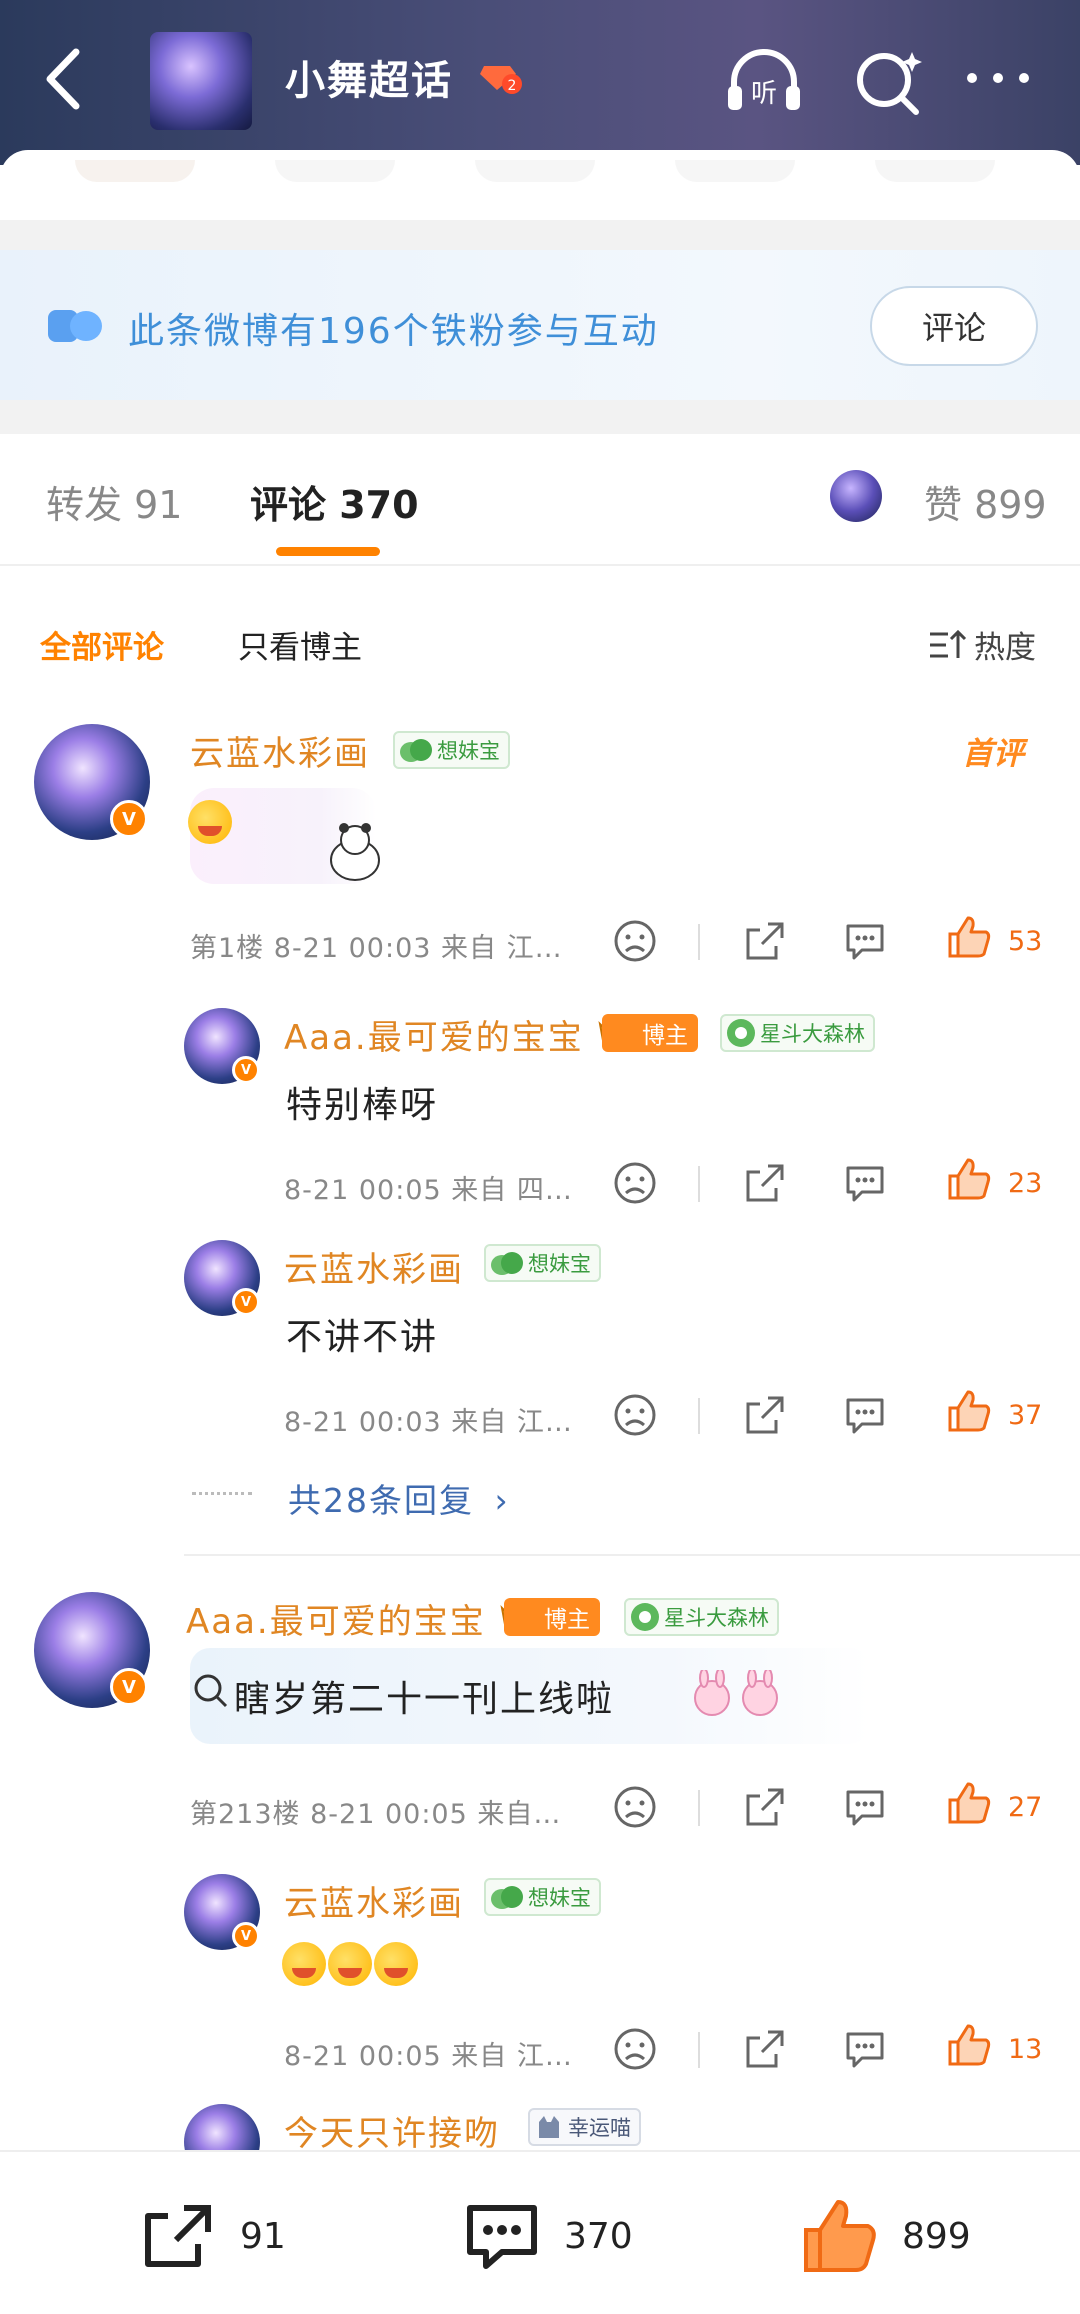 Image resolution: width=1080 pixels, height=2314 pixels. What do you see at coordinates (178, 2236) in the screenshot?
I see `repost-icon` at bounding box center [178, 2236].